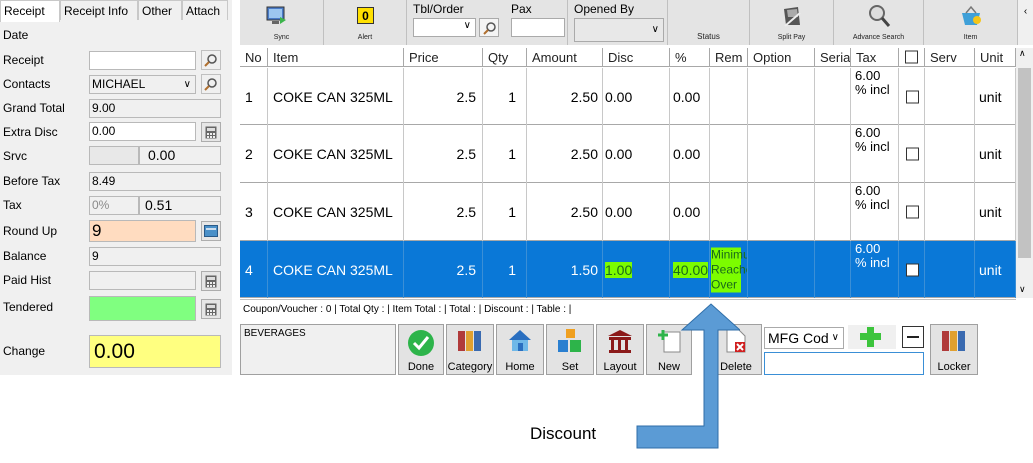 The width and height of the screenshot is (1033, 463). What do you see at coordinates (709, 22) in the screenshot?
I see `status-button: Status` at bounding box center [709, 22].